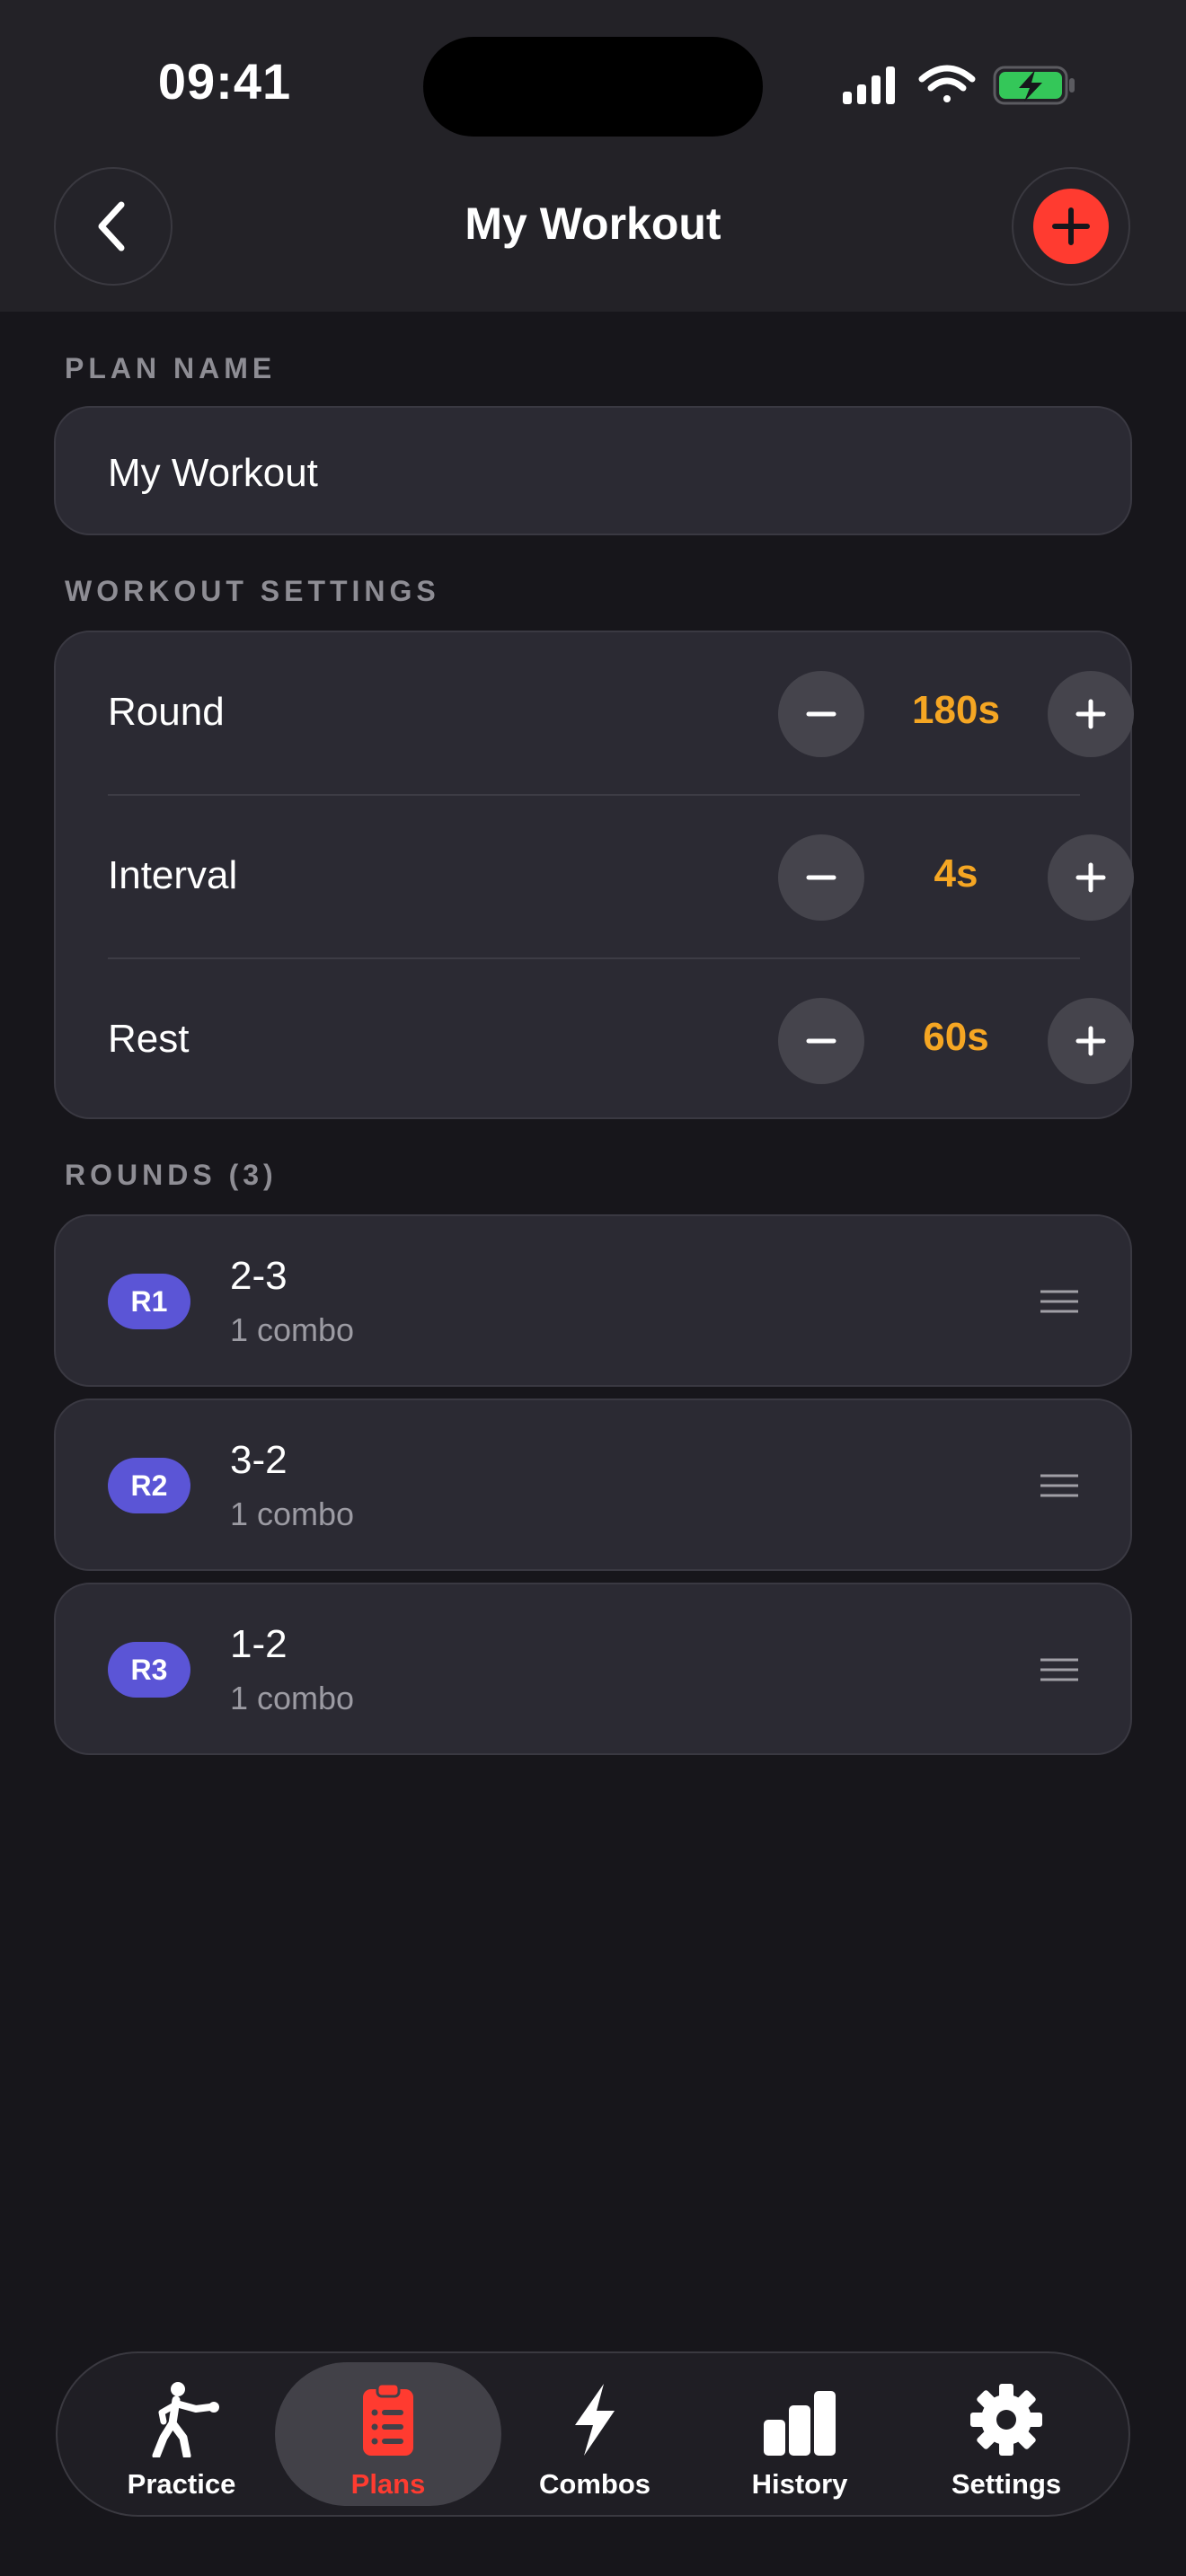  Describe the element at coordinates (593, 1669) in the screenshot. I see `round-item: R3 1-2 1 combo` at that location.